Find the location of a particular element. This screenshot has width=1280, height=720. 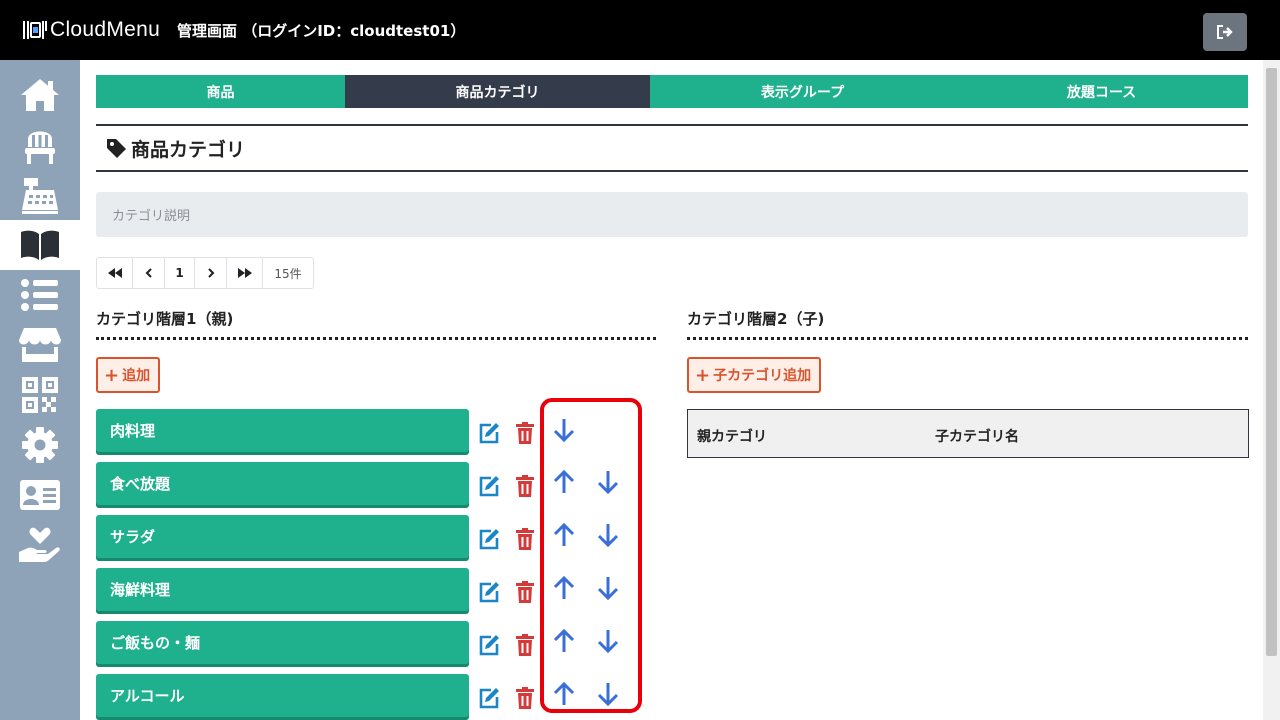

app-header: CloudMenu 管理画面 （ログインID：cloudtest01） is located at coordinates (640, 30).